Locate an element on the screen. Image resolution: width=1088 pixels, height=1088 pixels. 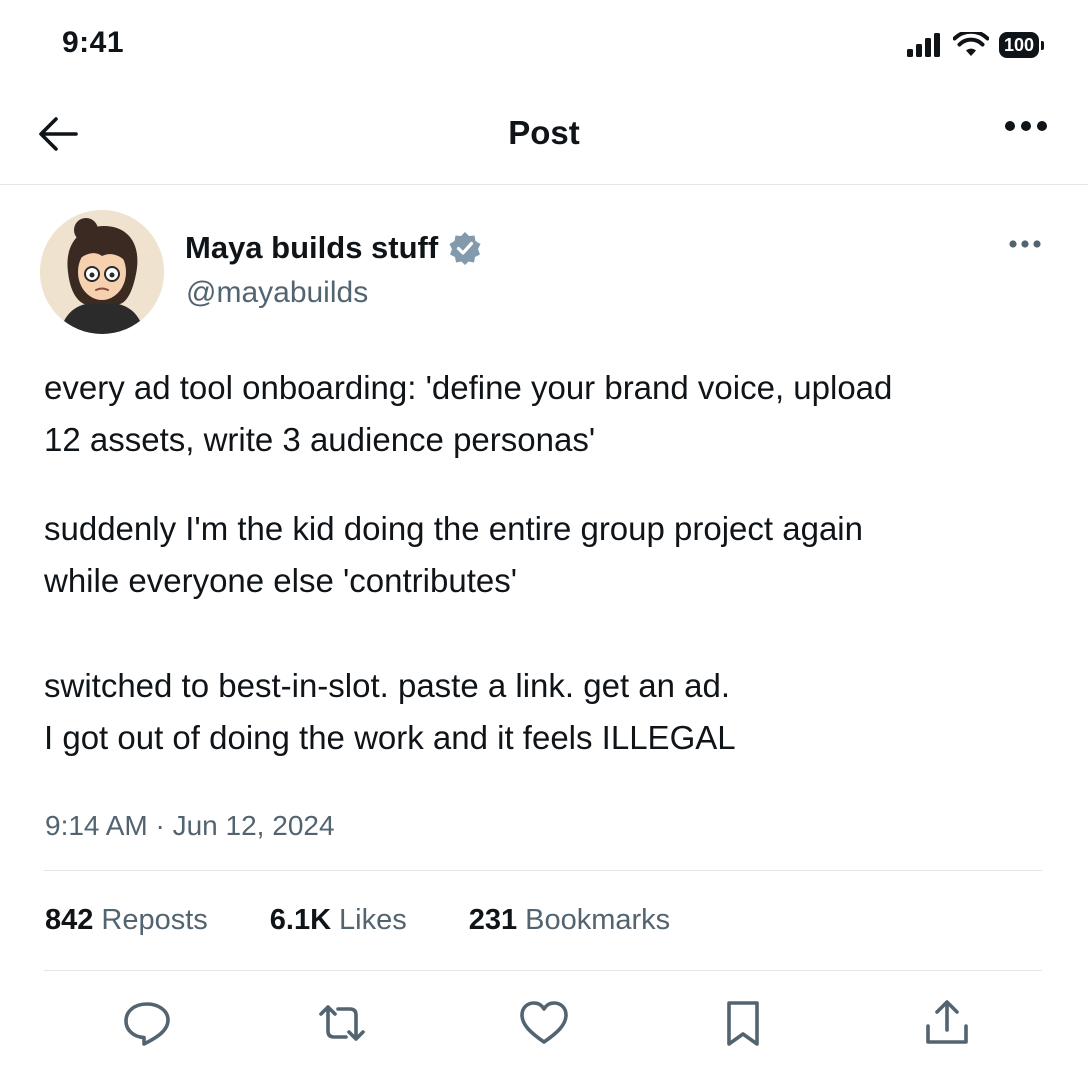
header-more-button is located at coordinates (1026, 128).